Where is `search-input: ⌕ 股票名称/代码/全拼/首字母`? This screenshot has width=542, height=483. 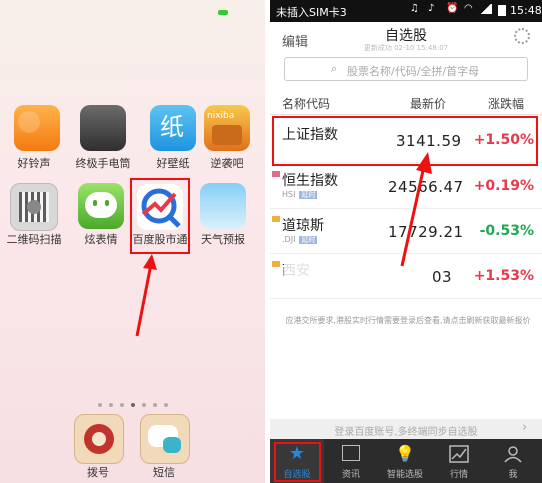
search-input: ⌕ 股票名称/代码/全拼/首字母 is located at coordinates (406, 69).